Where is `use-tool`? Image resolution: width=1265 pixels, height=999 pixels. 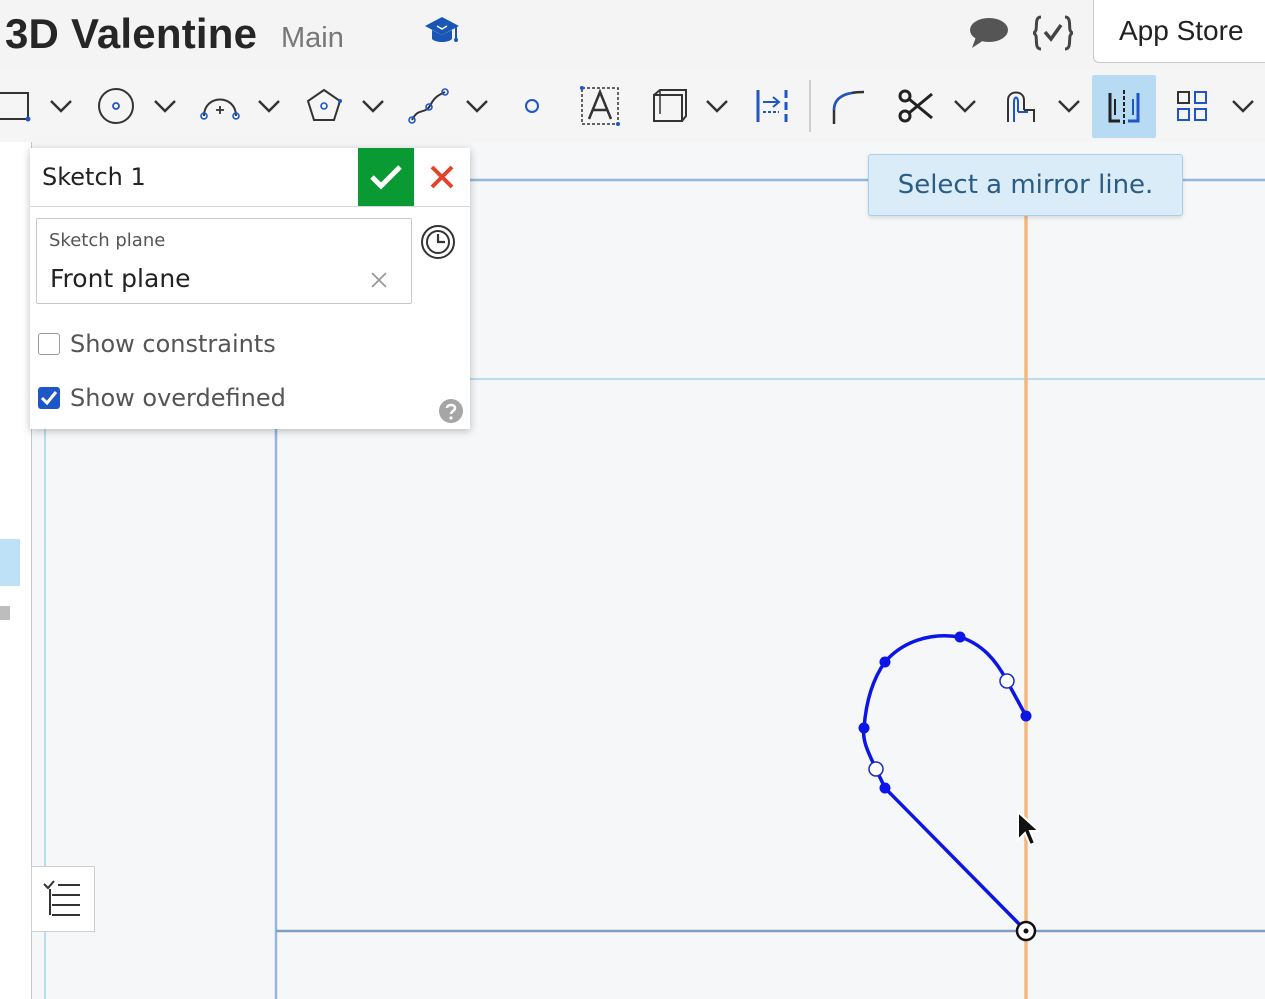 use-tool is located at coordinates (773, 106).